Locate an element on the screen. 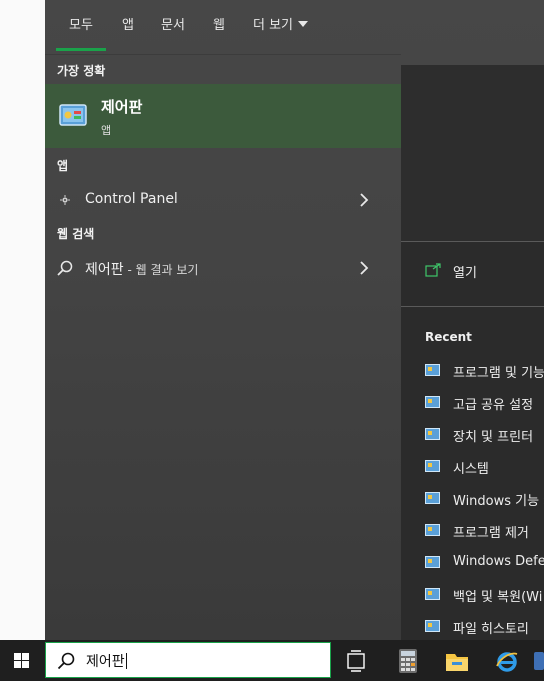  recent-item-label: 파일 히스토리 is located at coordinates (491, 629).